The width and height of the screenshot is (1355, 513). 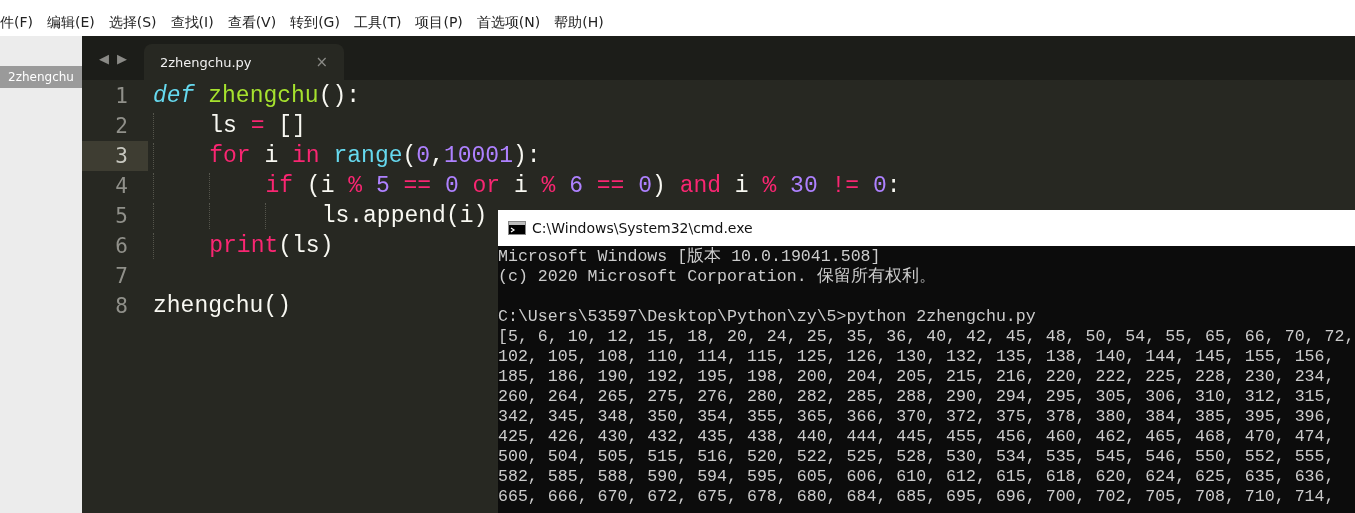 I want to click on console-line: 342, 345, 348, 350, 354, 355, 365, 366, 370, 372, 375, 378, 380, 384, 385, 395, 396,, so click(x=917, y=417).